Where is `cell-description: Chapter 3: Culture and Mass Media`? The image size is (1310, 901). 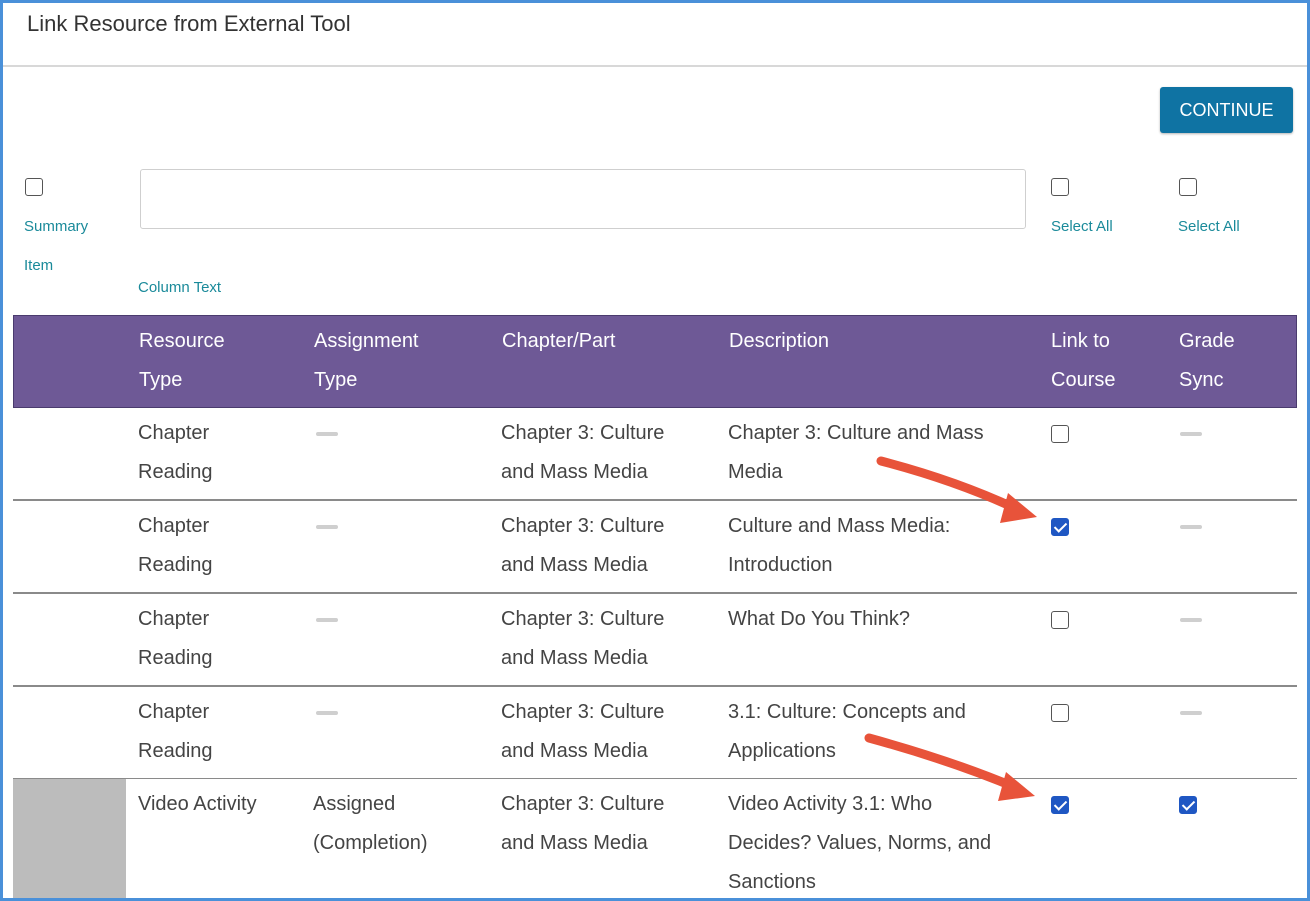
cell-description: Chapter 3: Culture and Mass Media is located at coordinates (856, 453).